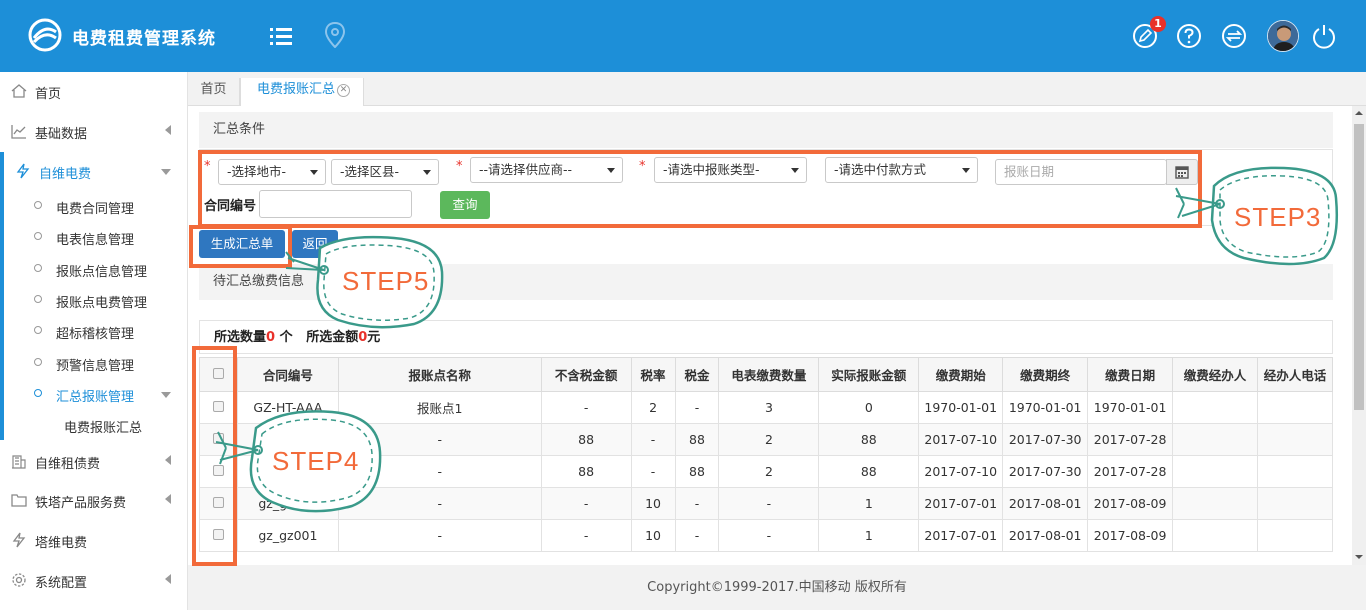  Describe the element at coordinates (439, 374) in the screenshot. I see `column-header: 报账点名称` at that location.